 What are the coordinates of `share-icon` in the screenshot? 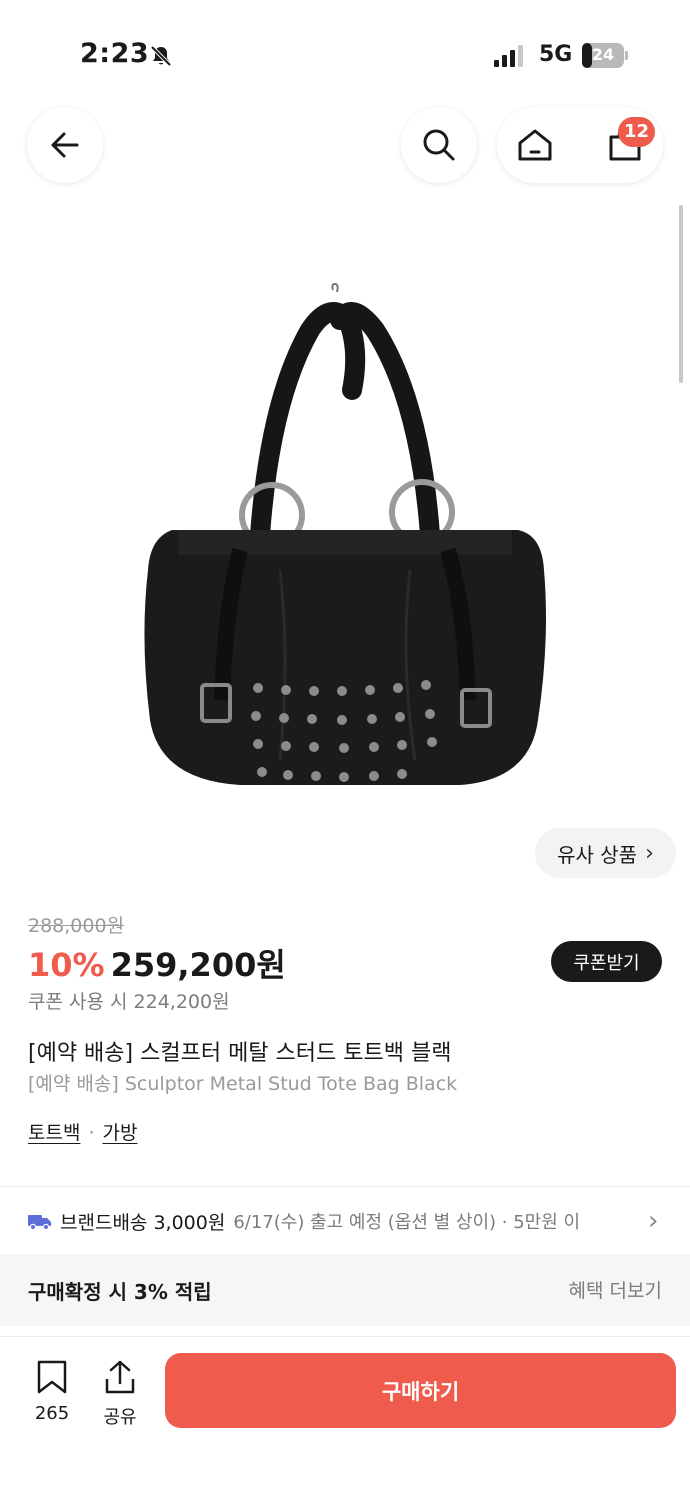 It's located at (120, 1377).